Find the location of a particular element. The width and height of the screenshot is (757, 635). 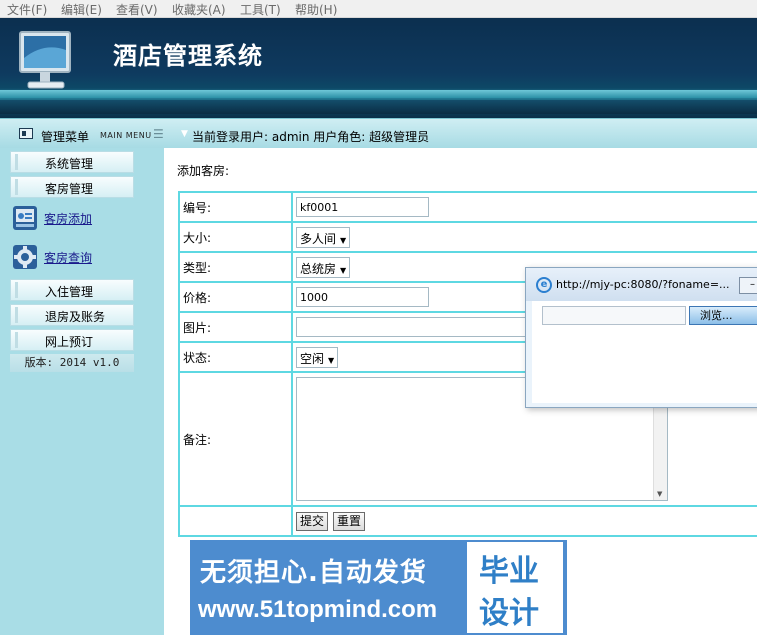

menu-icon is located at coordinates (26, 133).